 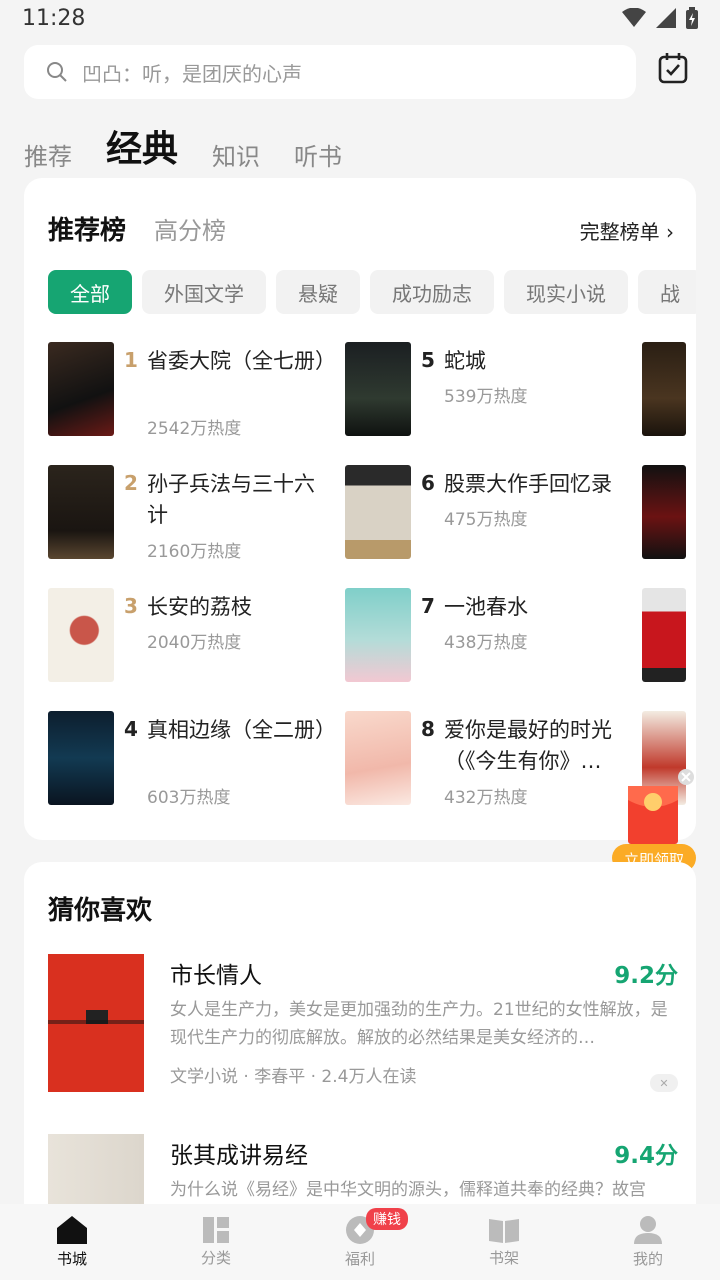 What do you see at coordinates (486, 643) in the screenshot?
I see `book-heat: 438万热度` at bounding box center [486, 643].